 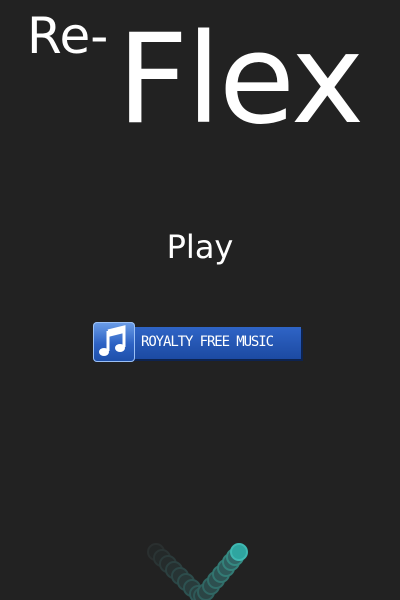 What do you see at coordinates (68, 36) in the screenshot?
I see `game-title-prefix: Re-` at bounding box center [68, 36].